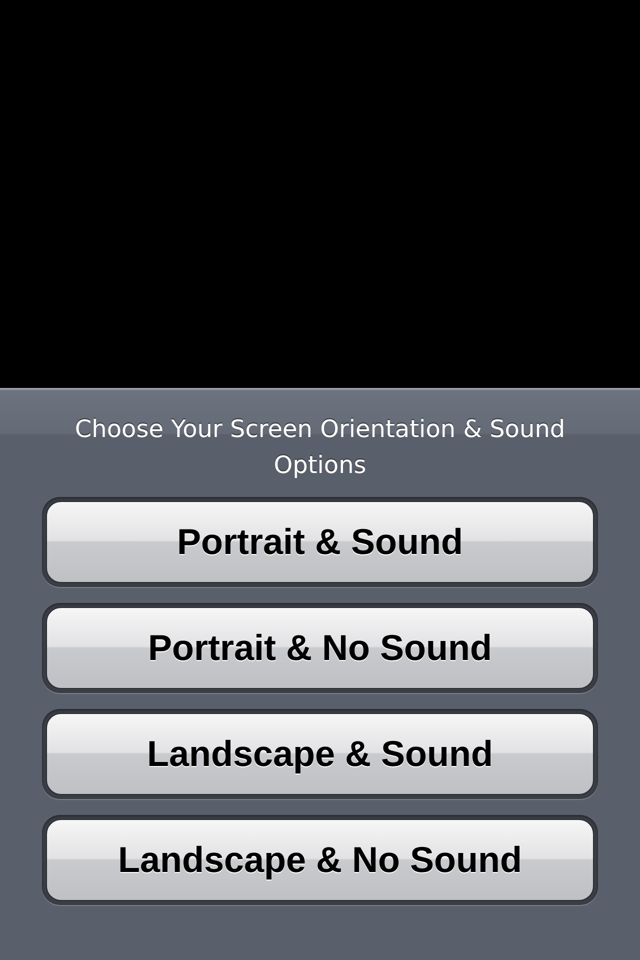  Describe the element at coordinates (320, 542) in the screenshot. I see `option-button: Portrait & Sound` at that location.